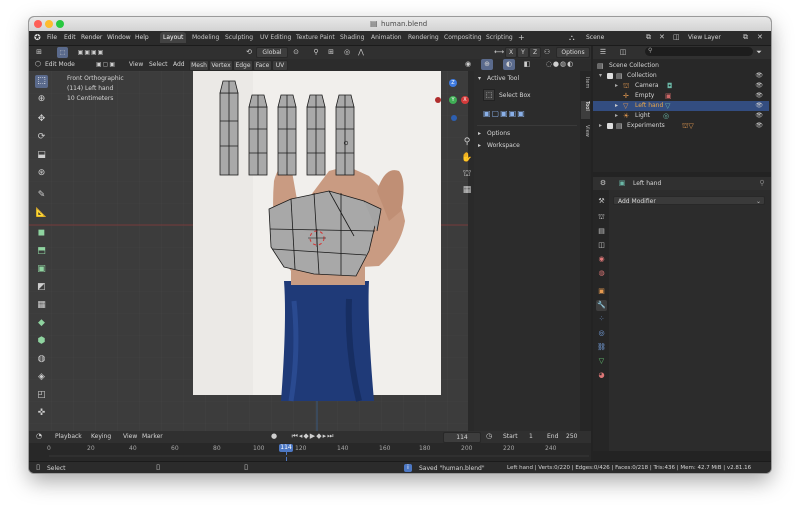 The height and width of the screenshot is (510, 800). I want to click on tool-rip-icon: ✜, so click(41, 413).